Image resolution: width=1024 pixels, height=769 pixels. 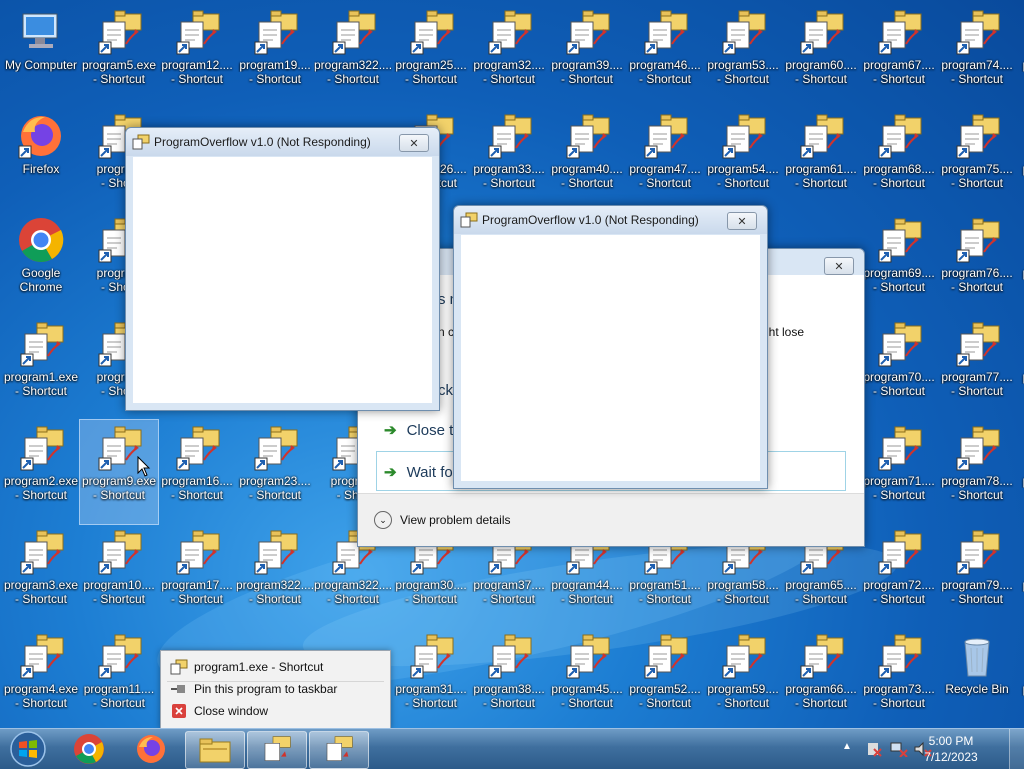 I want to click on close-program-option: ➔ Close t, so click(x=418, y=430).